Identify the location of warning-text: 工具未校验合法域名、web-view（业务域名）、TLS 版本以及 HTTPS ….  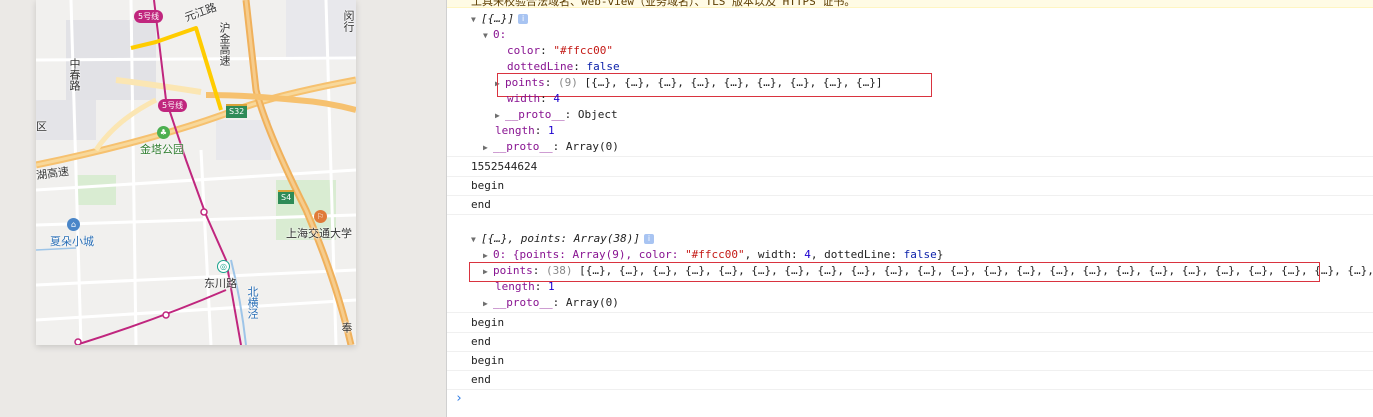
(663, 4).